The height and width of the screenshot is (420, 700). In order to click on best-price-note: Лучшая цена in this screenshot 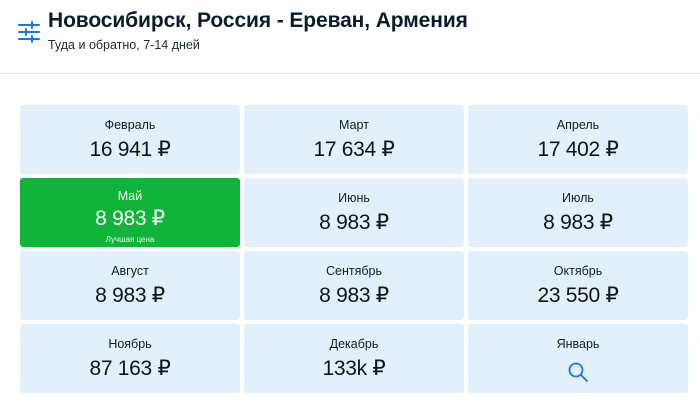, I will do `click(130, 239)`.